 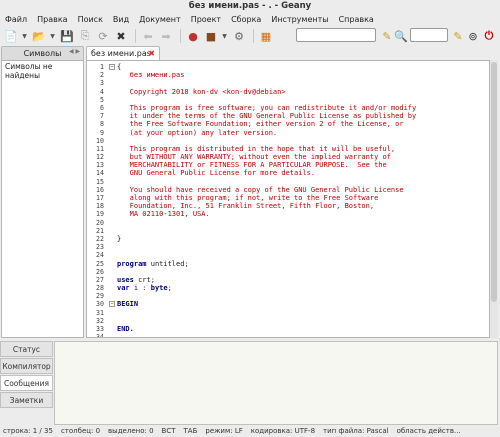 I want to click on code-line: 30− BEGIN, so click(x=292, y=304).